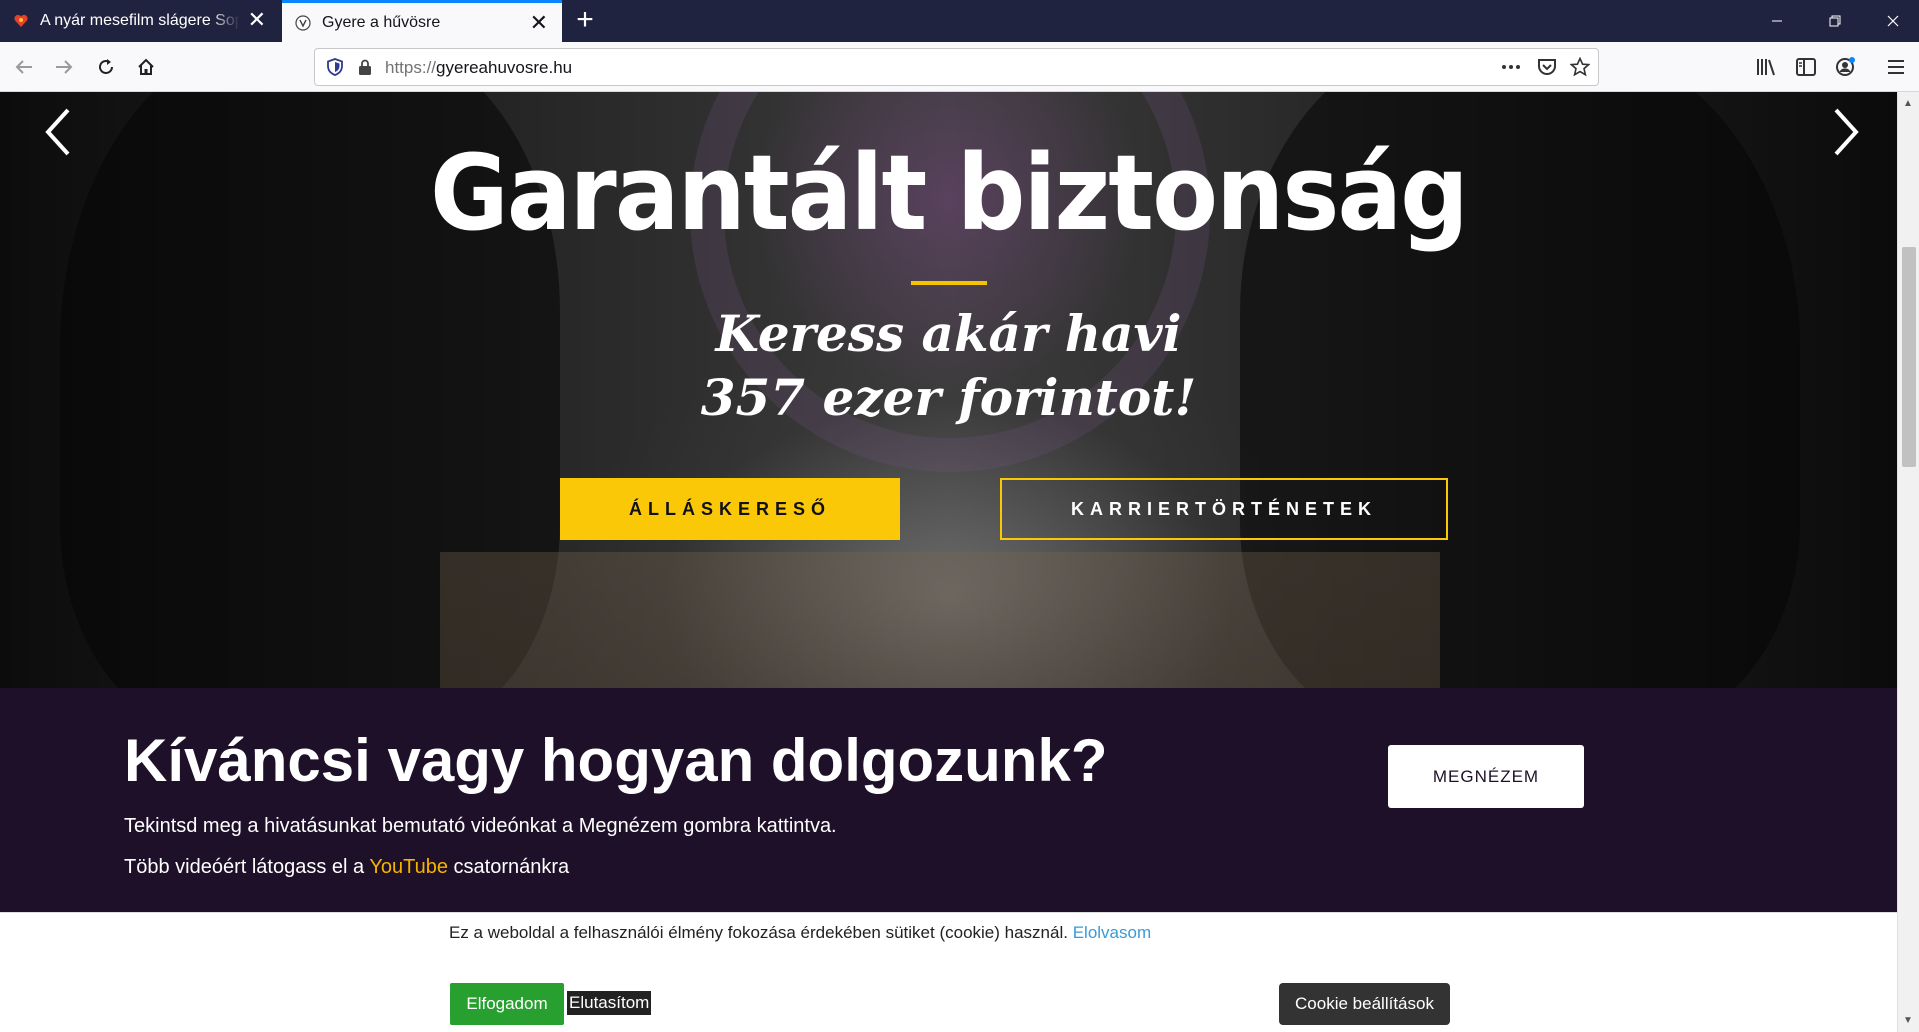  Describe the element at coordinates (609, 1003) in the screenshot. I see `cookie-reject-button: Elutasítom` at that location.